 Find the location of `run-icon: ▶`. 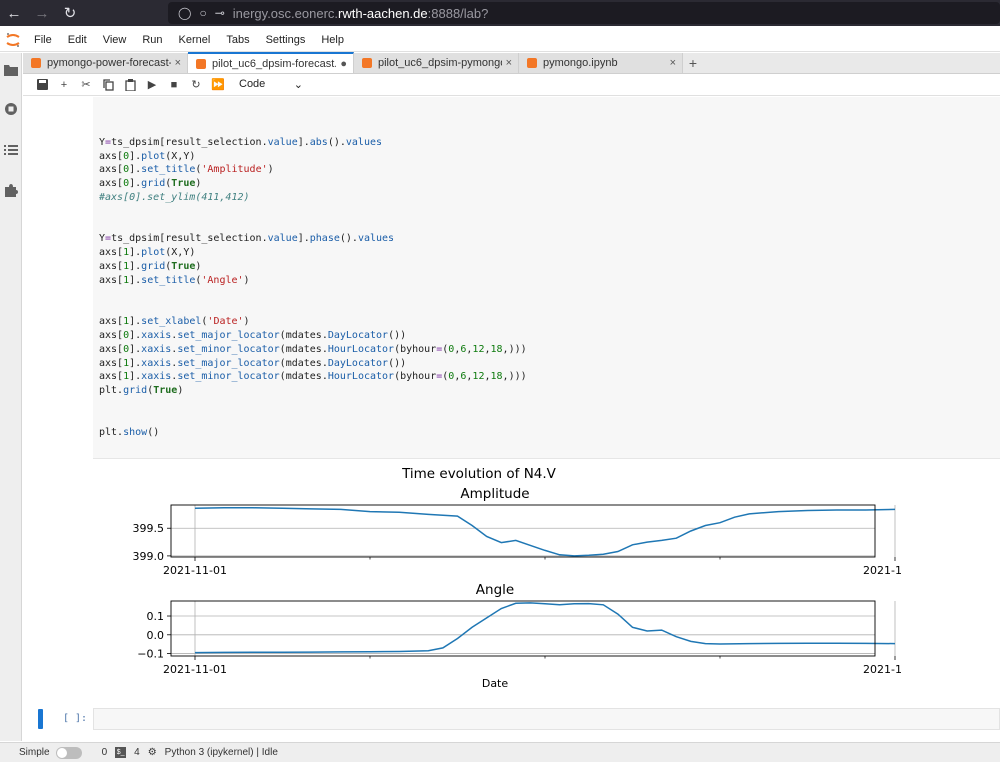

run-icon: ▶ is located at coordinates (152, 85).